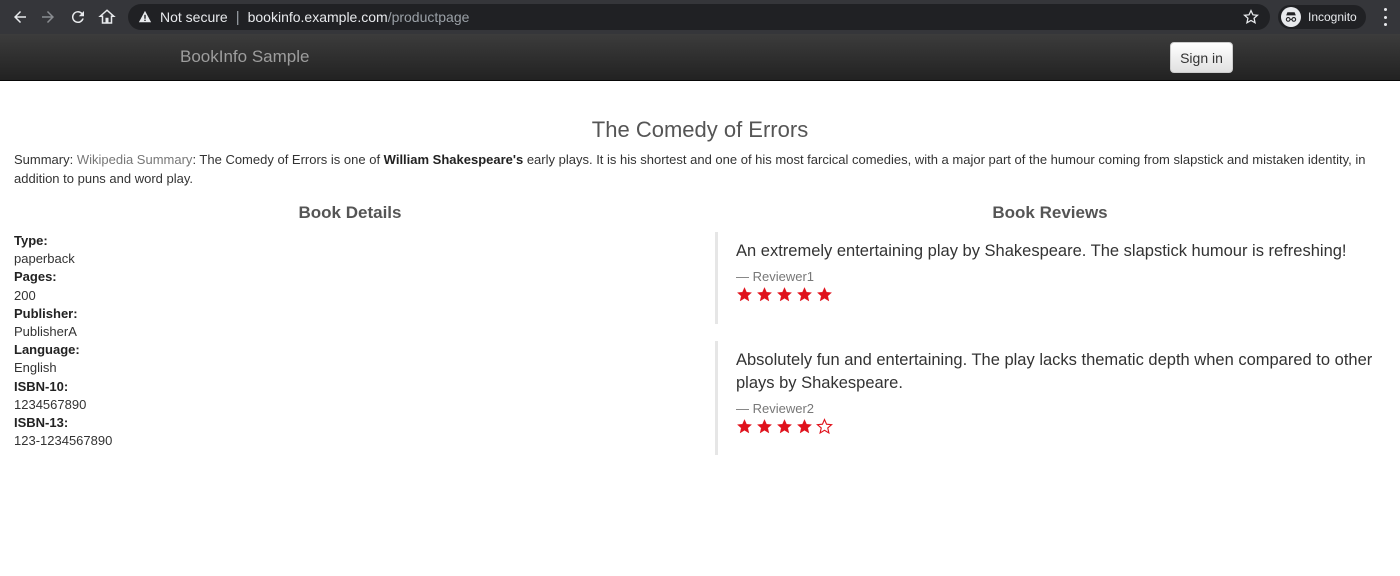  What do you see at coordinates (20, 17) in the screenshot?
I see `back-icon` at bounding box center [20, 17].